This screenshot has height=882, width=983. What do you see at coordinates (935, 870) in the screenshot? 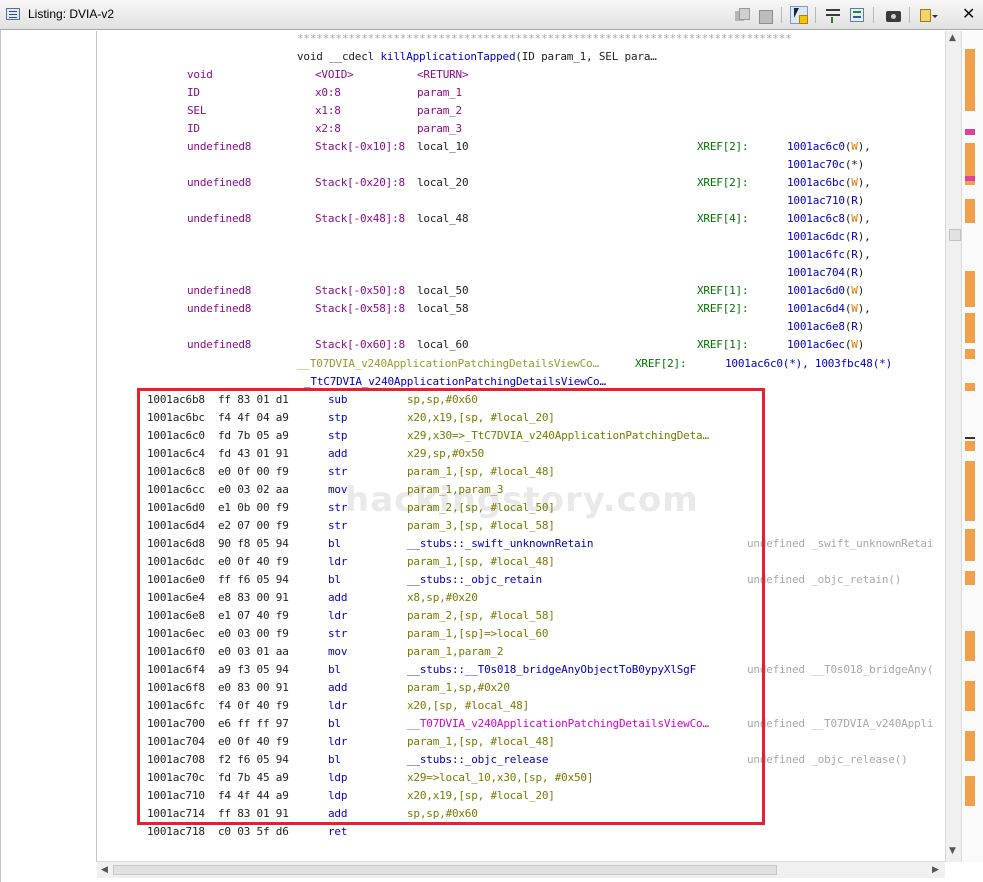
I see `scroll-right-icon: ▶` at bounding box center [935, 870].